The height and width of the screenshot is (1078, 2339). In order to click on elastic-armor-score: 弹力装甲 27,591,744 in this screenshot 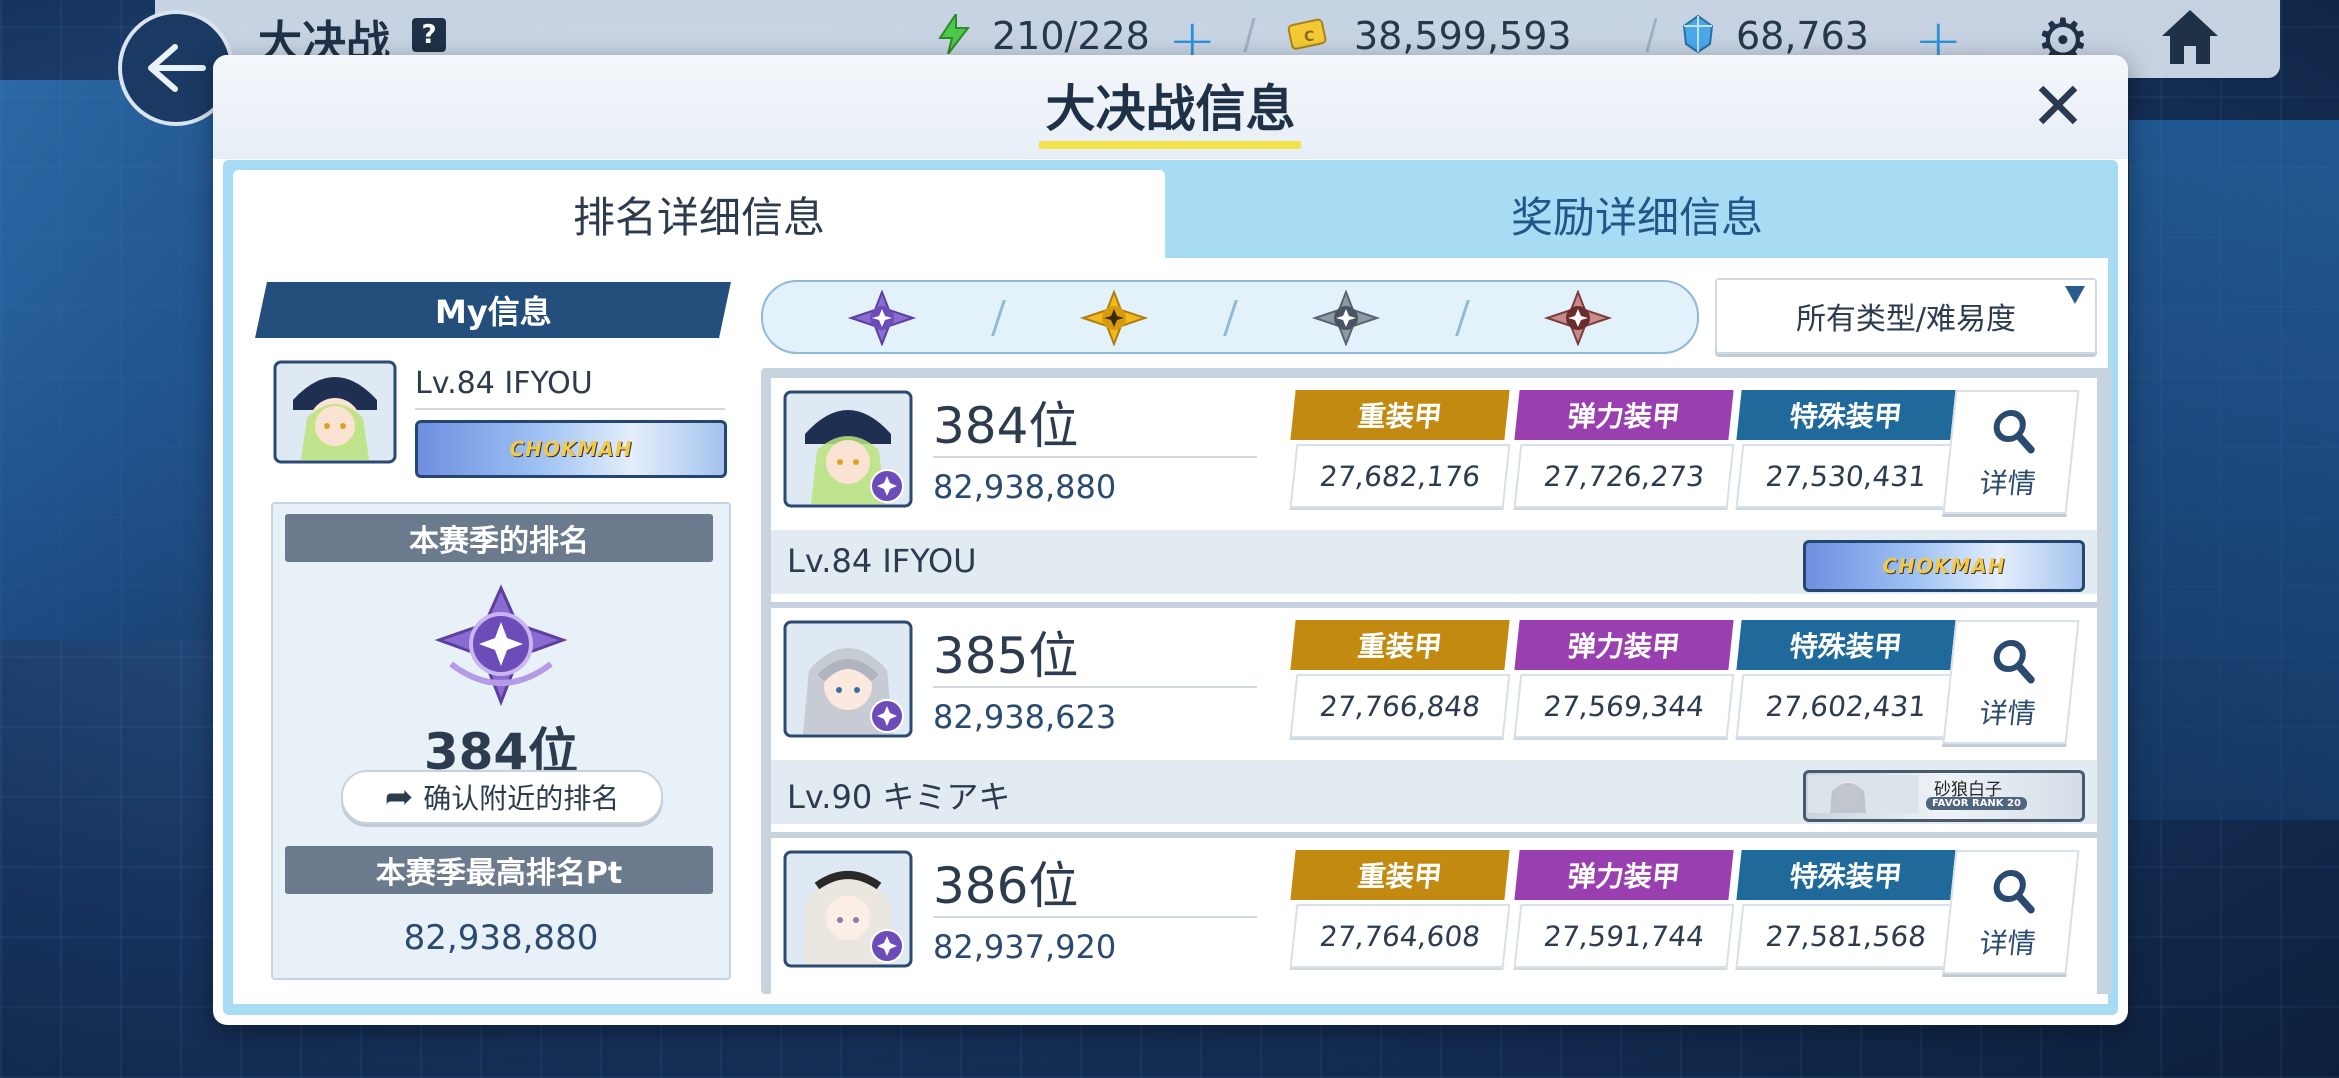, I will do `click(1624, 909)`.